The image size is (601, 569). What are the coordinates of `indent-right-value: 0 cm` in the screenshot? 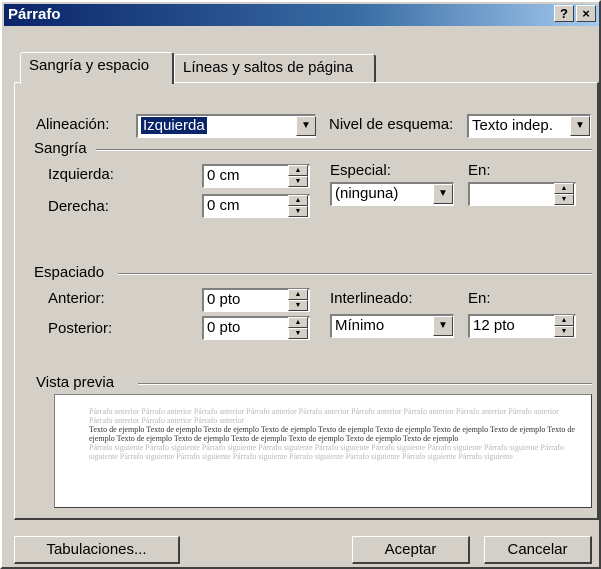 It's located at (223, 205).